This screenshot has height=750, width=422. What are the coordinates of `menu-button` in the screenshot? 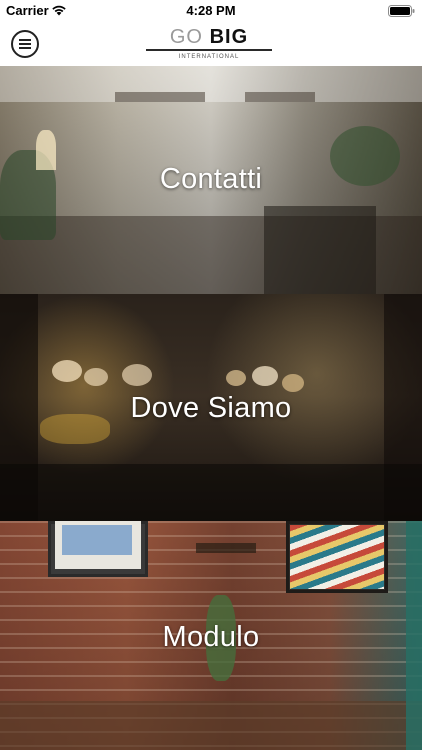 It's located at (25, 44).